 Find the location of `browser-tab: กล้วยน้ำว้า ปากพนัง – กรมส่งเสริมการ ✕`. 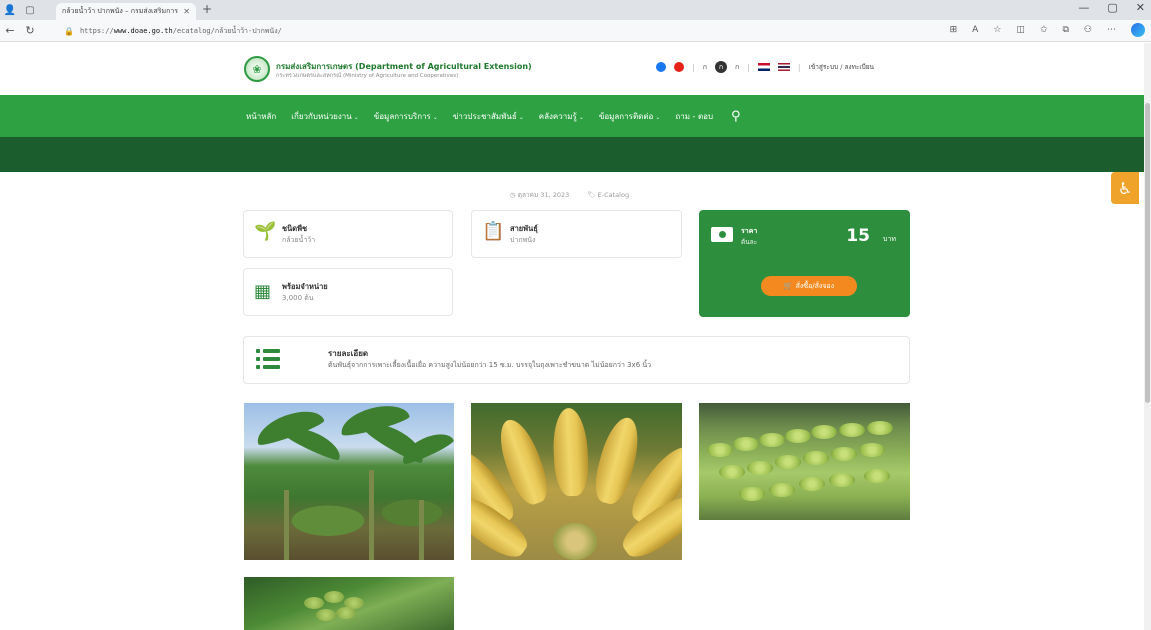

browser-tab: กล้วยน้ำว้า ปากพนัง – กรมส่งเสริมการ ✕ is located at coordinates (126, 11).